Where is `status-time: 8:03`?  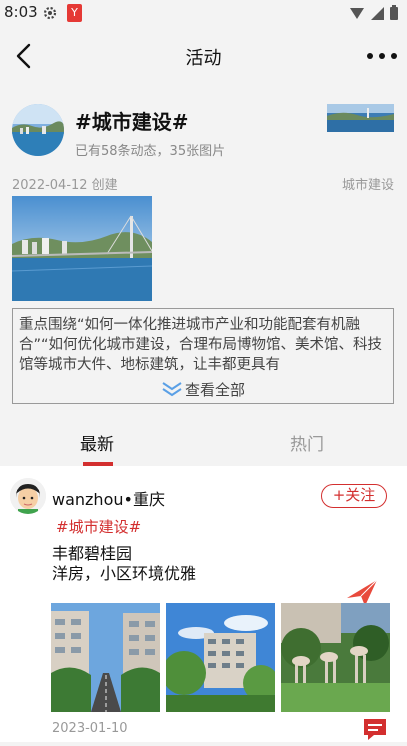
status-time: 8:03 is located at coordinates (21, 12).